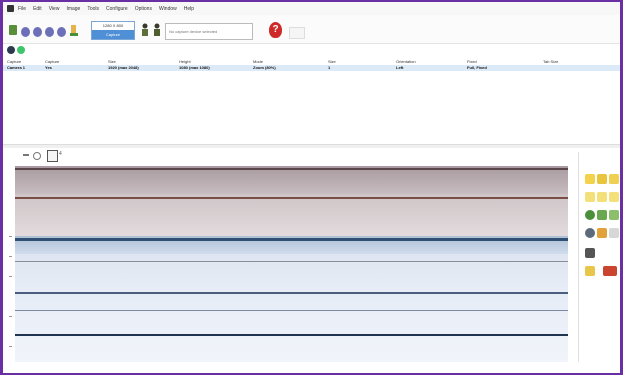  Describe the element at coordinates (93, 9) in the screenshot. I see `menu-tools: Tools` at that location.